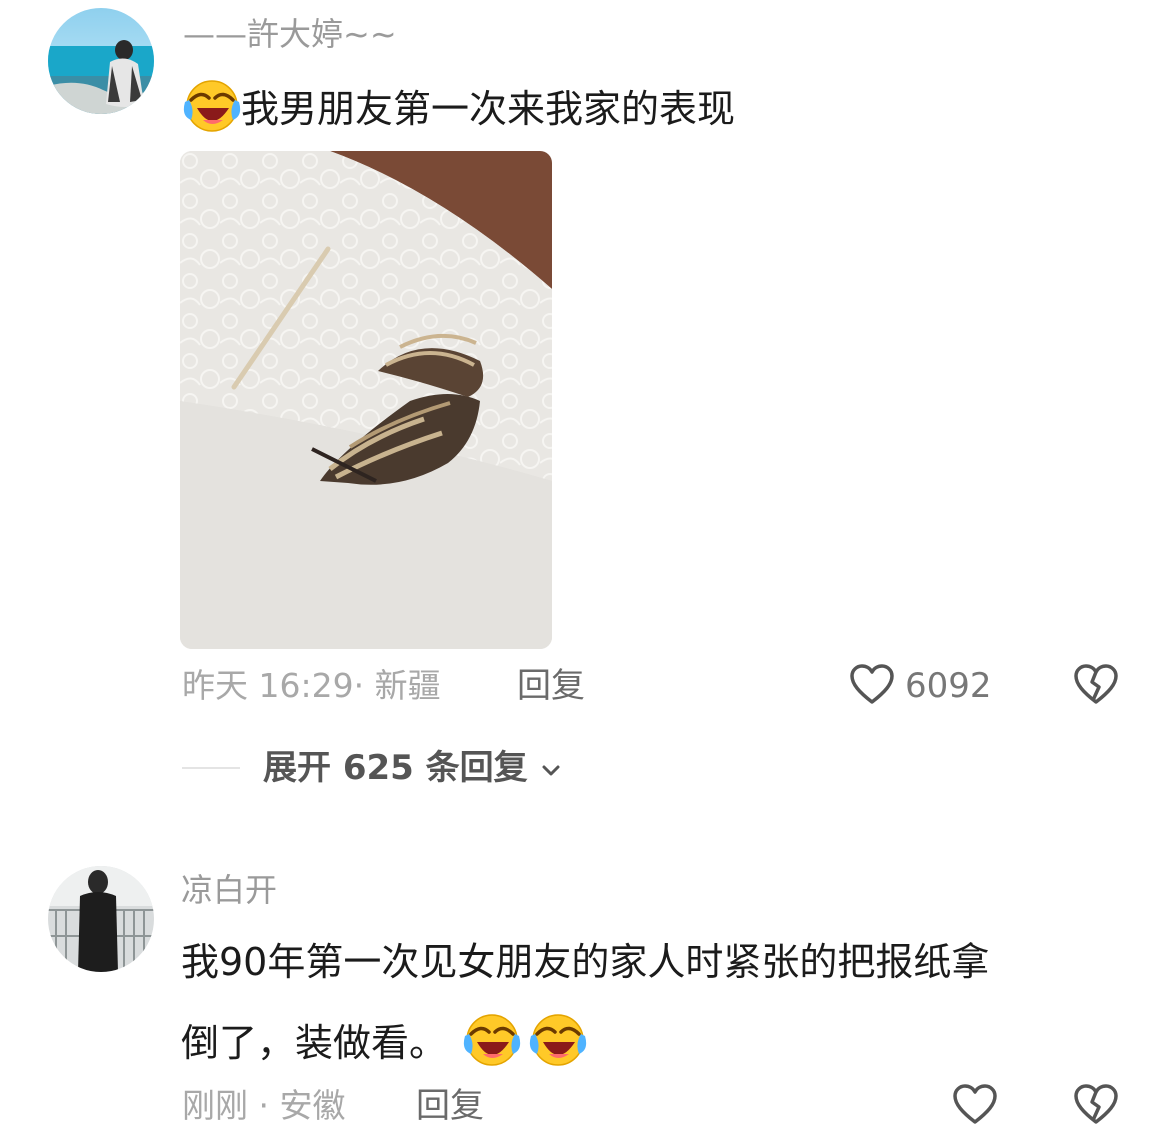 The width and height of the screenshot is (1170, 1132). What do you see at coordinates (311, 685) in the screenshot?
I see `comment-time-location: 昨天 16:29· 新疆` at bounding box center [311, 685].